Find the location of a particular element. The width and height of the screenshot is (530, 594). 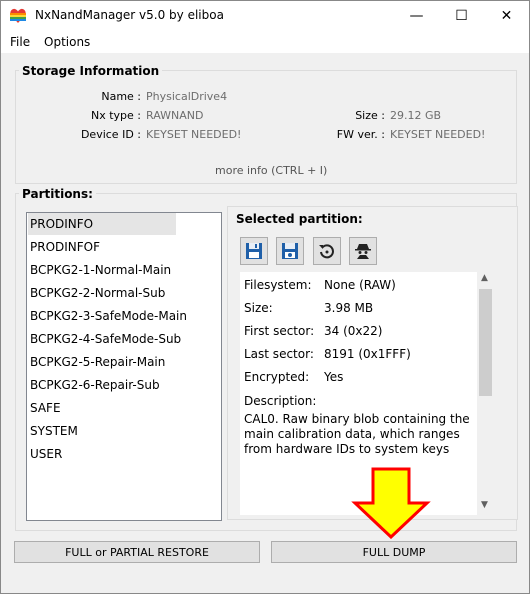

minimize-button: — is located at coordinates (416, 16).